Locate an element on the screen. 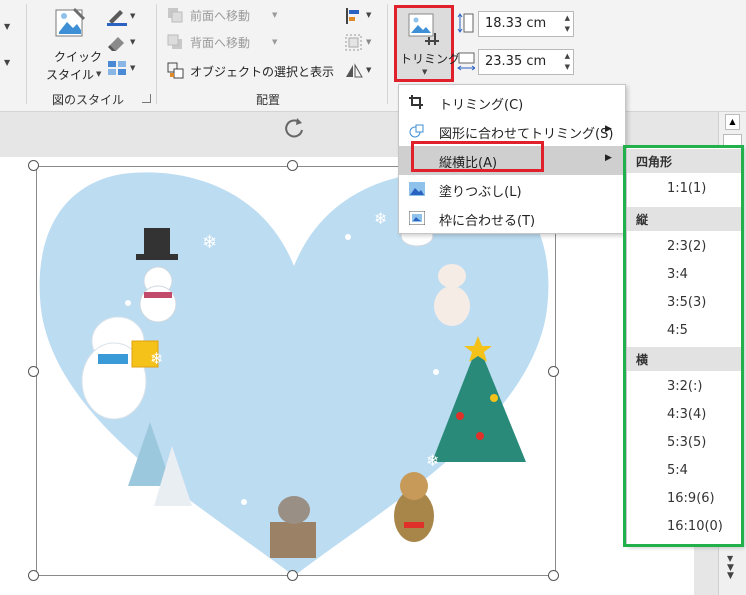 Image resolution: width=746 pixels, height=595 pixels. eraser-icon is located at coordinates (116, 44).